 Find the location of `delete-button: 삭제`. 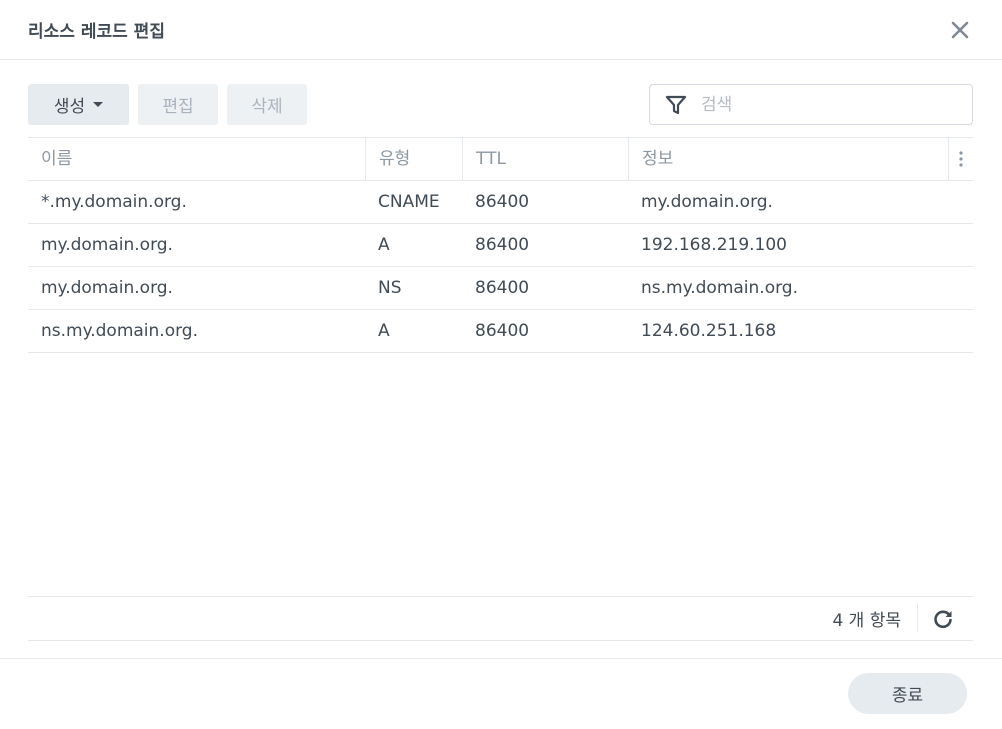

delete-button: 삭제 is located at coordinates (267, 104).